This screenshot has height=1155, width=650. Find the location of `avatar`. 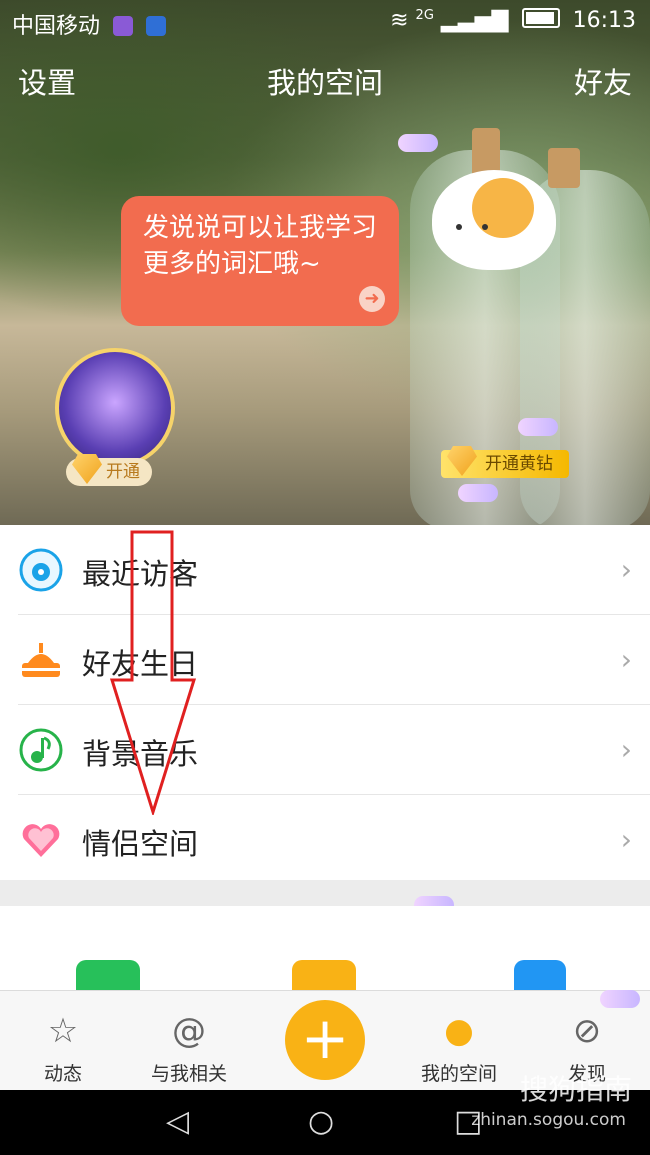

avatar is located at coordinates (115, 408).